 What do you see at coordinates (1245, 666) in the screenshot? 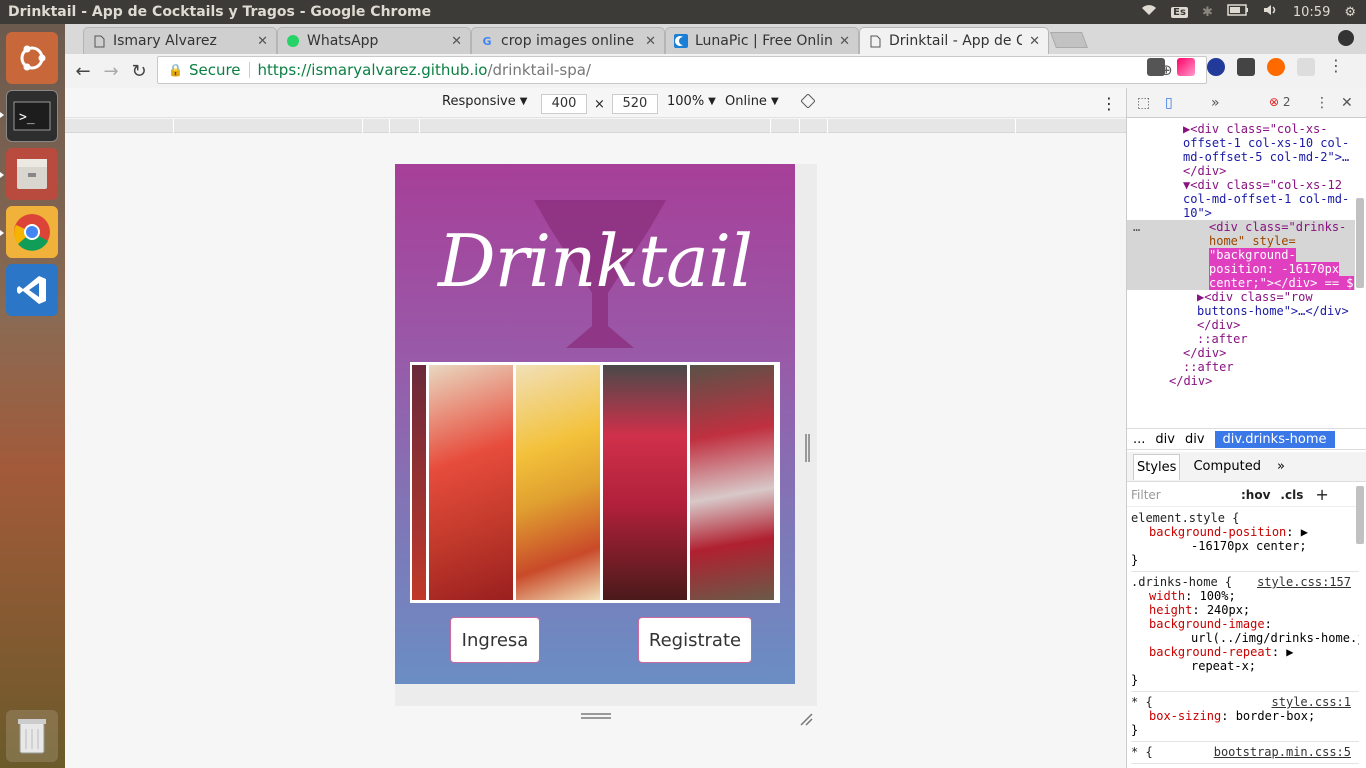
I see `css-value: repeat-x;` at bounding box center [1245, 666].